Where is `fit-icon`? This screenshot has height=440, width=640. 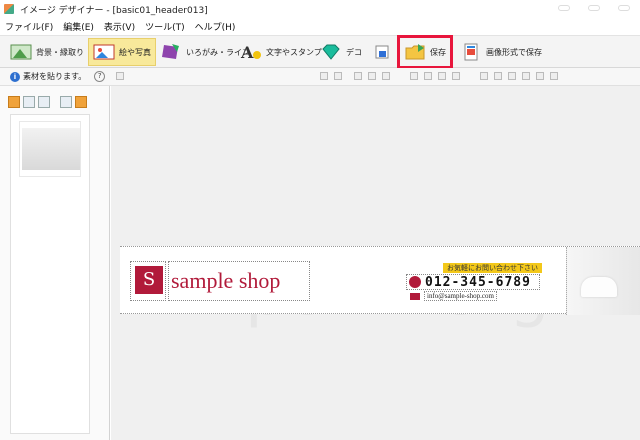 fit-icon is located at coordinates (526, 76).